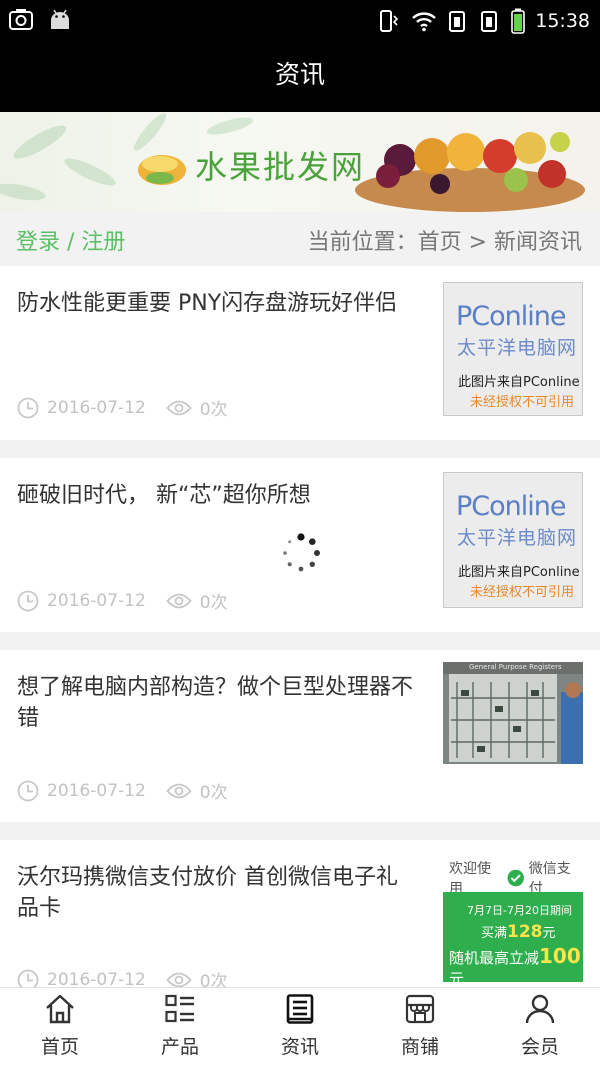 The height and width of the screenshot is (1067, 600). Describe the element at coordinates (420, 1009) in the screenshot. I see `store-icon` at that location.